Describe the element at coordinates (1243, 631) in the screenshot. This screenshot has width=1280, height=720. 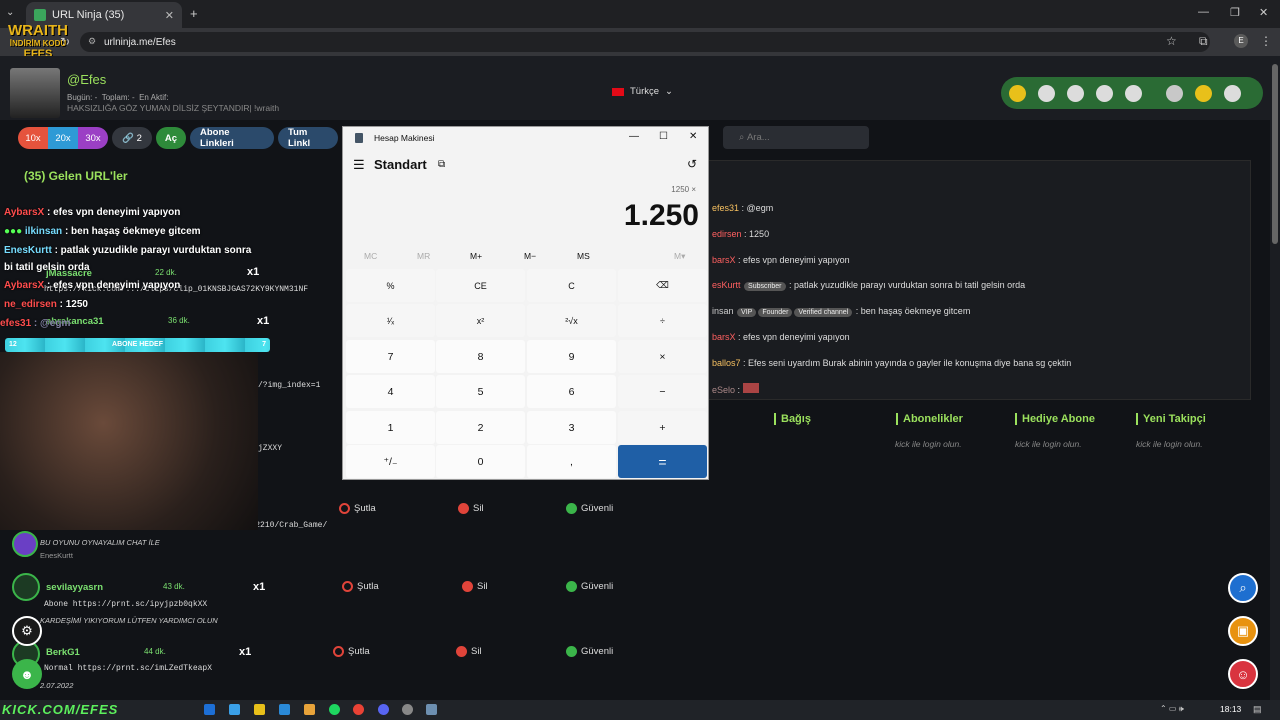
I see `gift-fab: ▣` at that location.